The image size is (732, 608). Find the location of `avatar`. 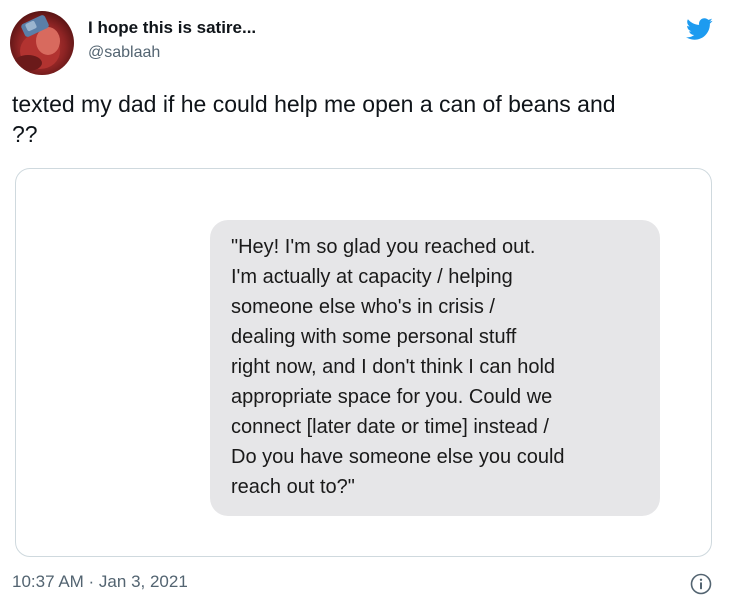

avatar is located at coordinates (42, 43).